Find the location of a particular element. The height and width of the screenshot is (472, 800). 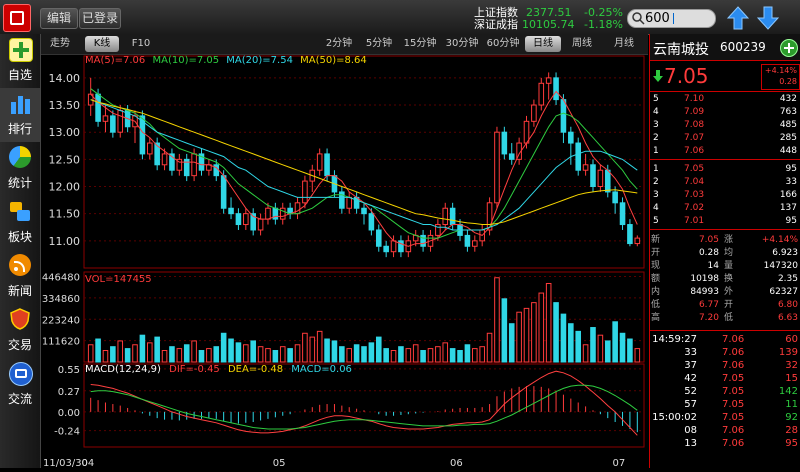

order-price: 7.03 is located at coordinates (694, 195).